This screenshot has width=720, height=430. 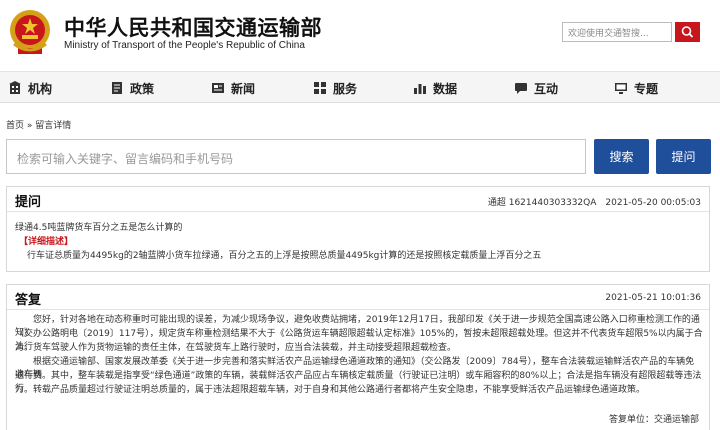 I want to click on site-search-button, so click(x=687, y=32).